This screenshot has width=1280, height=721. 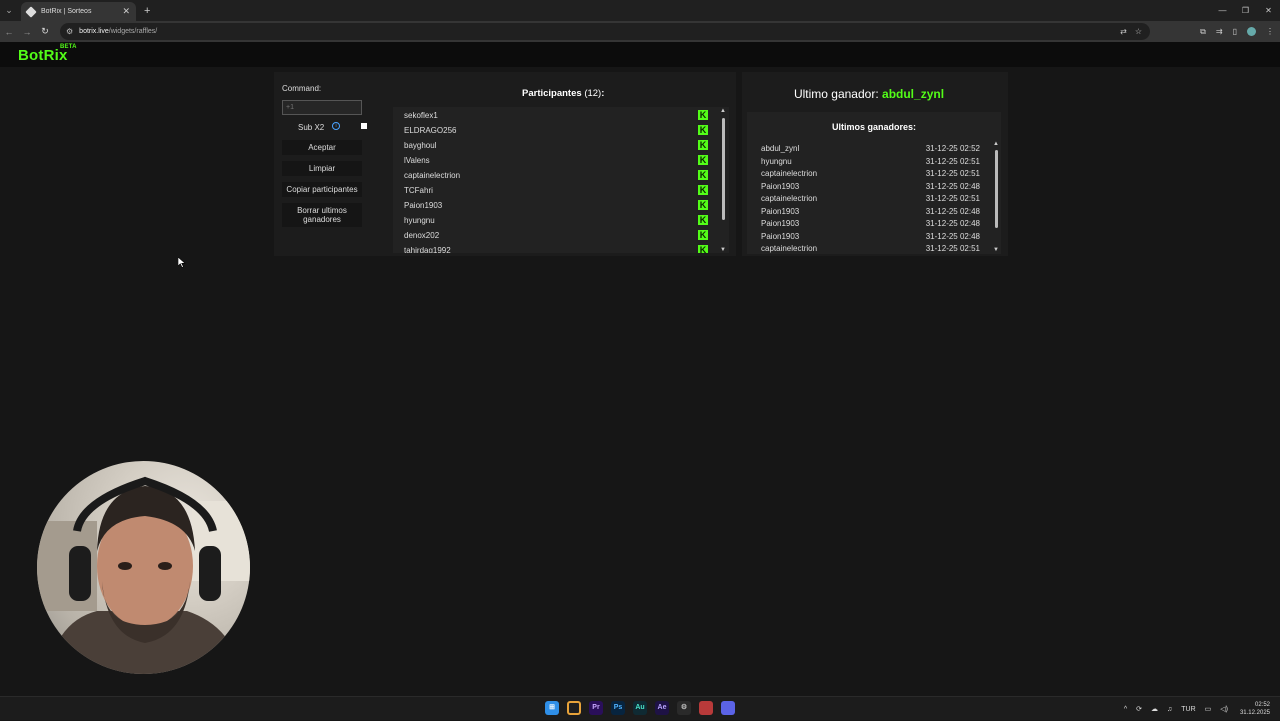 I want to click on winners-scrollbar: ▲ ▼, so click(x=996, y=197).